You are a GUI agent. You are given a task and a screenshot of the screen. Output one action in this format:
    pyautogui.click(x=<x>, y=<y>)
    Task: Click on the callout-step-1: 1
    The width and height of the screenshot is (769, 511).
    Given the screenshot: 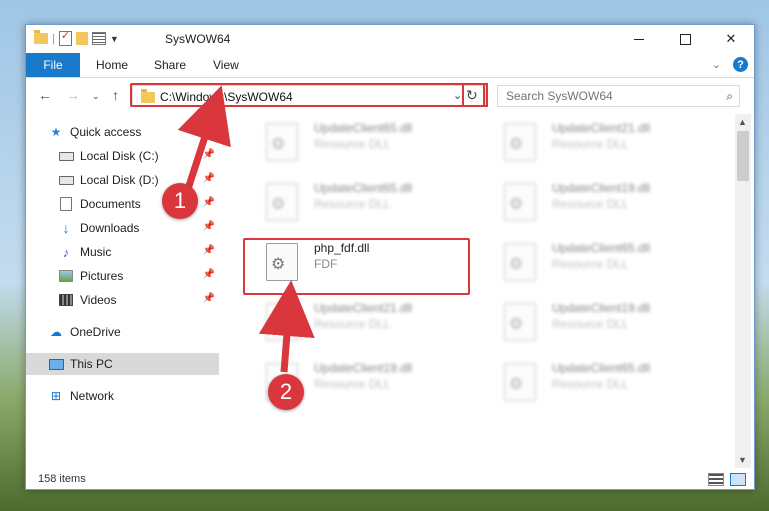 What is the action you would take?
    pyautogui.click(x=180, y=201)
    